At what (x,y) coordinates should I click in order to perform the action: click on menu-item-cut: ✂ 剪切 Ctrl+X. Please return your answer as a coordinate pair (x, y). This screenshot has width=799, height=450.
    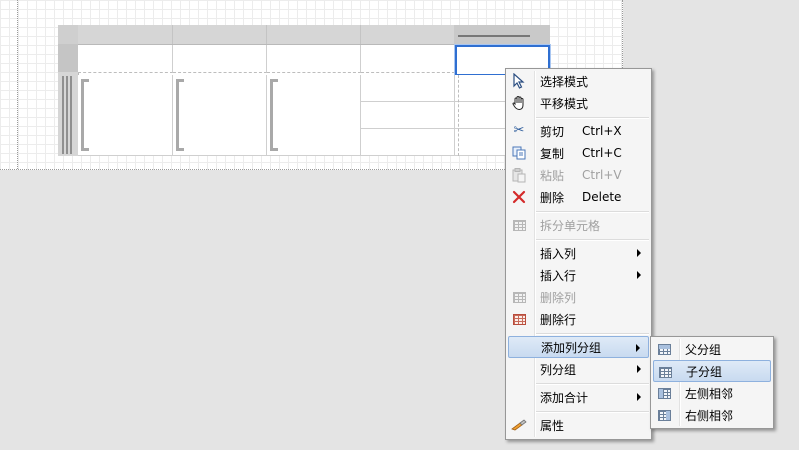
    Looking at the image, I should click on (578, 131).